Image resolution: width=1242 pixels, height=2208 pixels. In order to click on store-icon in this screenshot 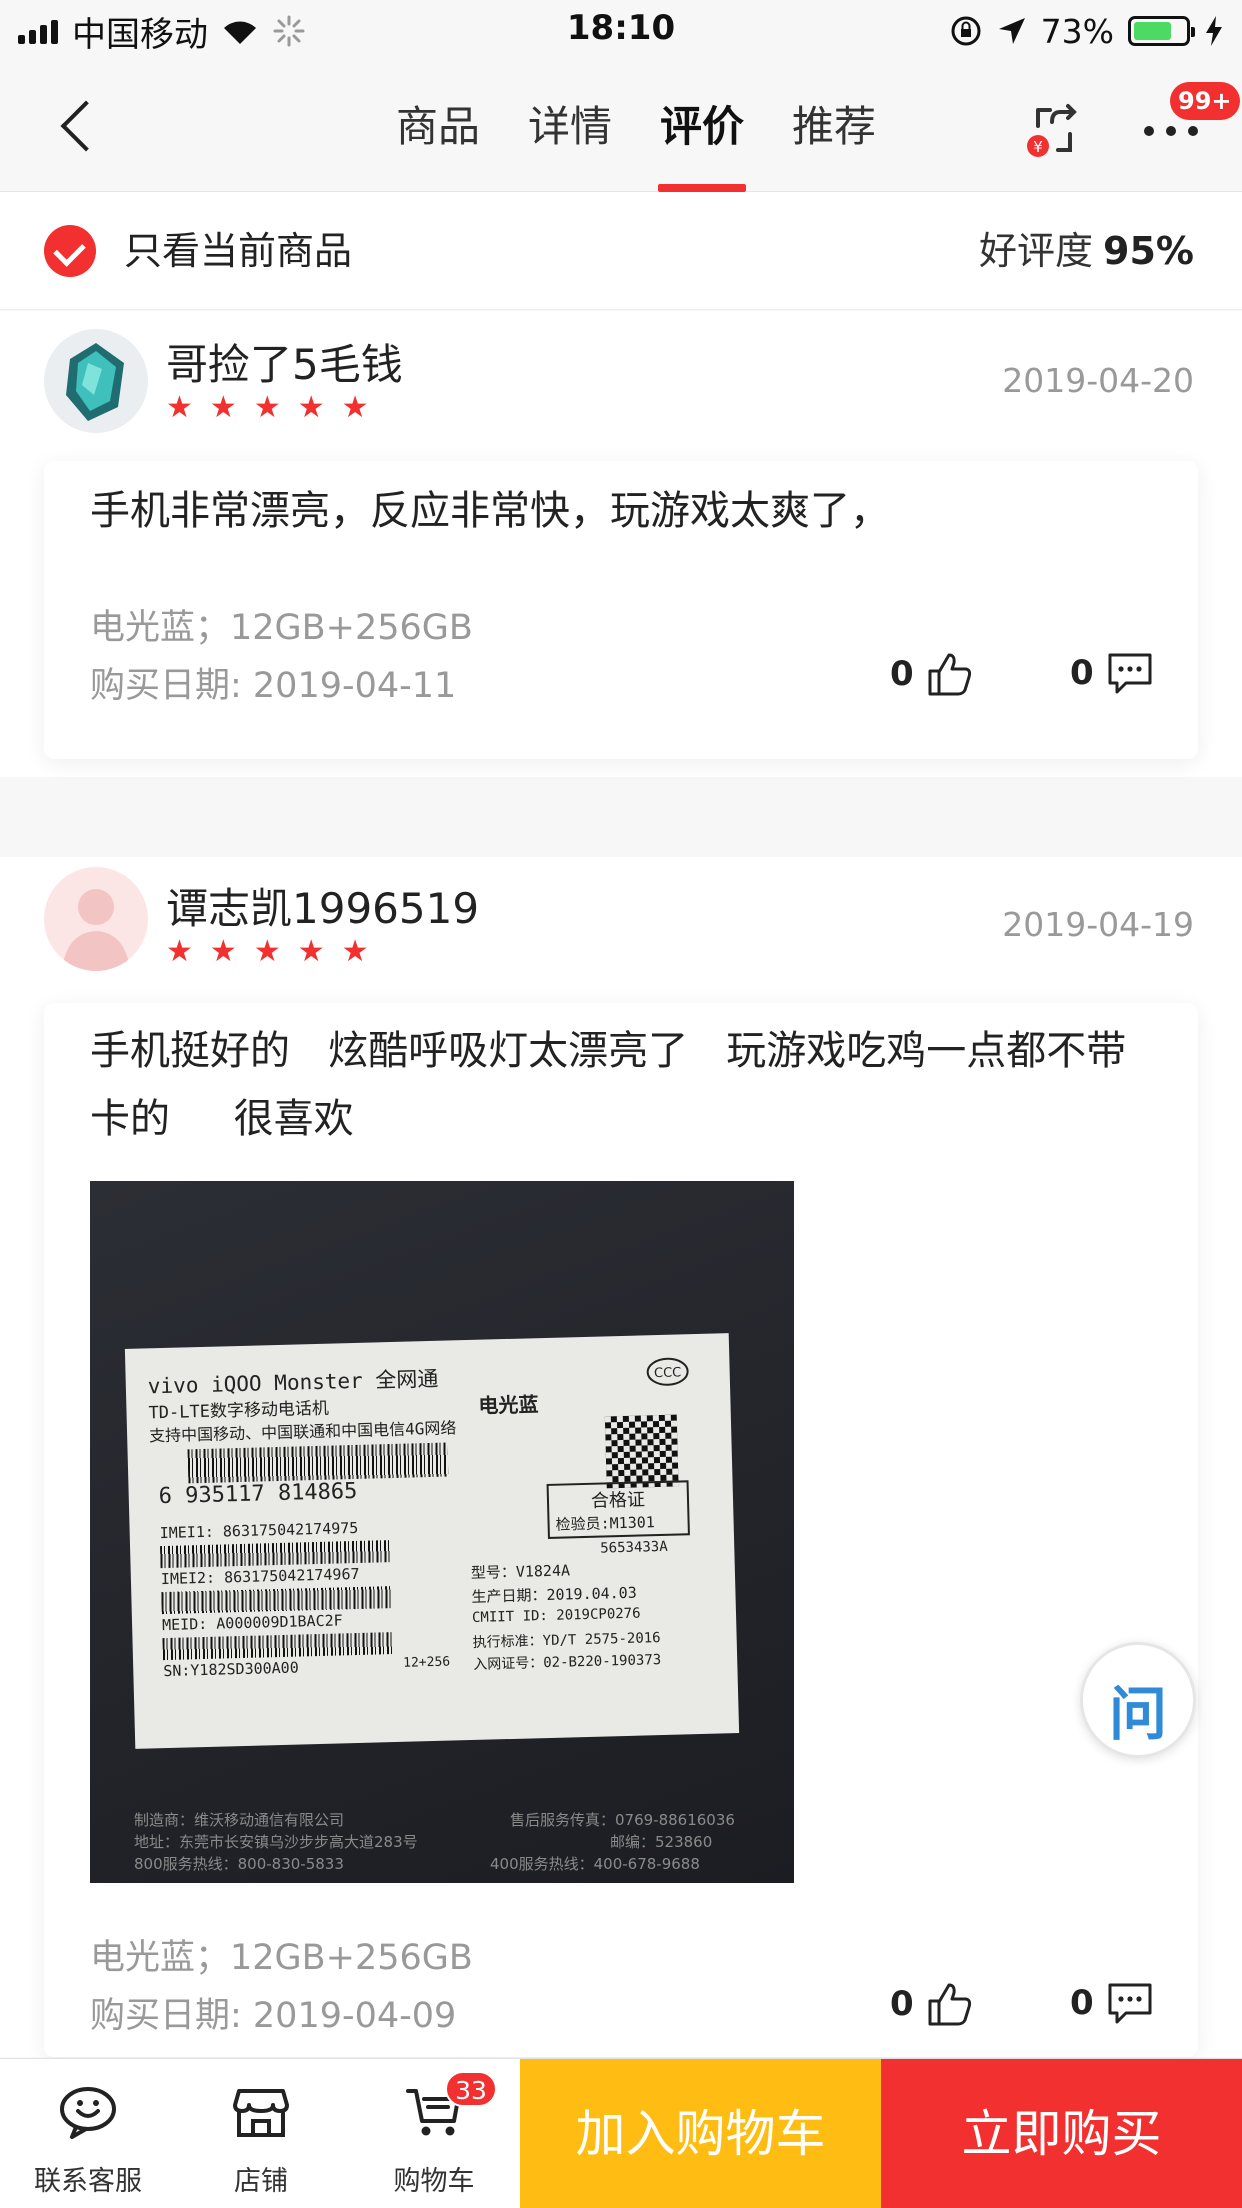, I will do `click(261, 2113)`.